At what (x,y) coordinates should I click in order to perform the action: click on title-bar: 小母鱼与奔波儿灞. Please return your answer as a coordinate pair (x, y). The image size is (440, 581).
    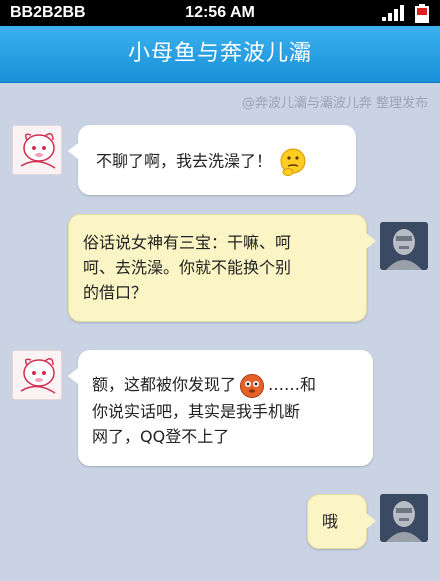
    Looking at the image, I should click on (220, 54).